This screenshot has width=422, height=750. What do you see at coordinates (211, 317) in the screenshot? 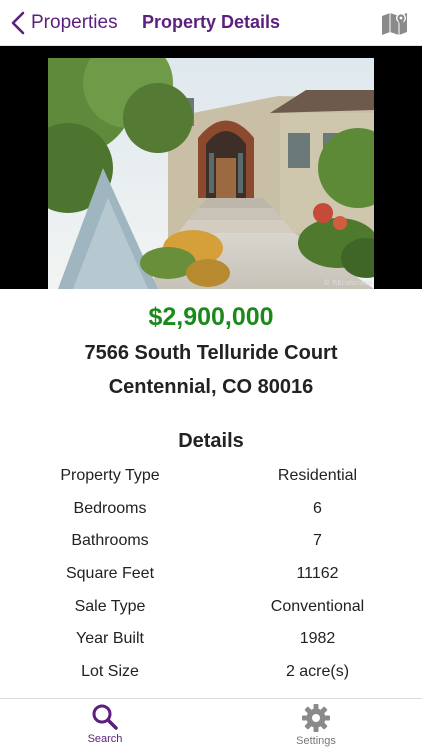
I see `listing-price: $2,900,000` at bounding box center [211, 317].